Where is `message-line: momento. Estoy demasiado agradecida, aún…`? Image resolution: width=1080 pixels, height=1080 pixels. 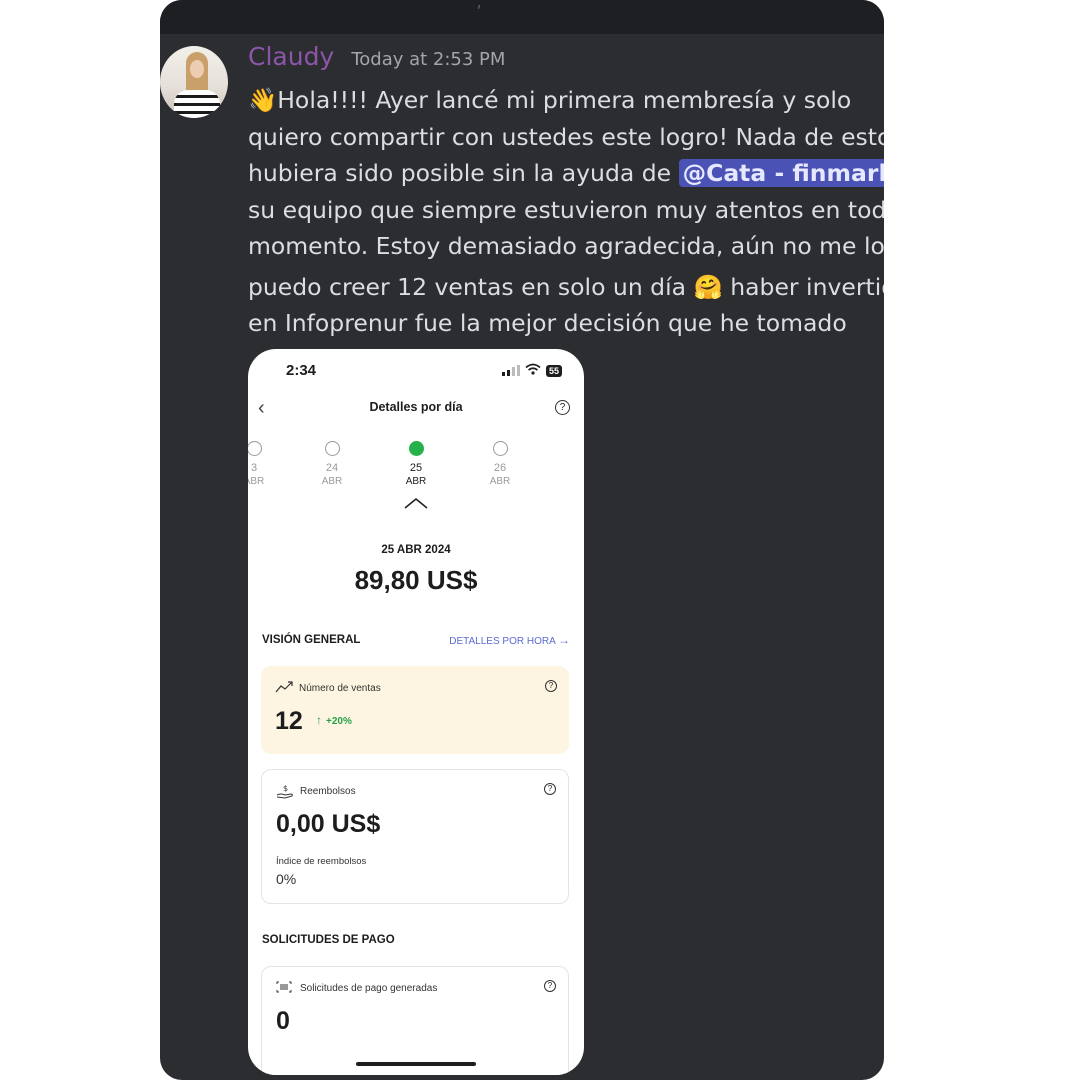
message-line: momento. Estoy demasiado agradecida, aún… is located at coordinates (566, 246).